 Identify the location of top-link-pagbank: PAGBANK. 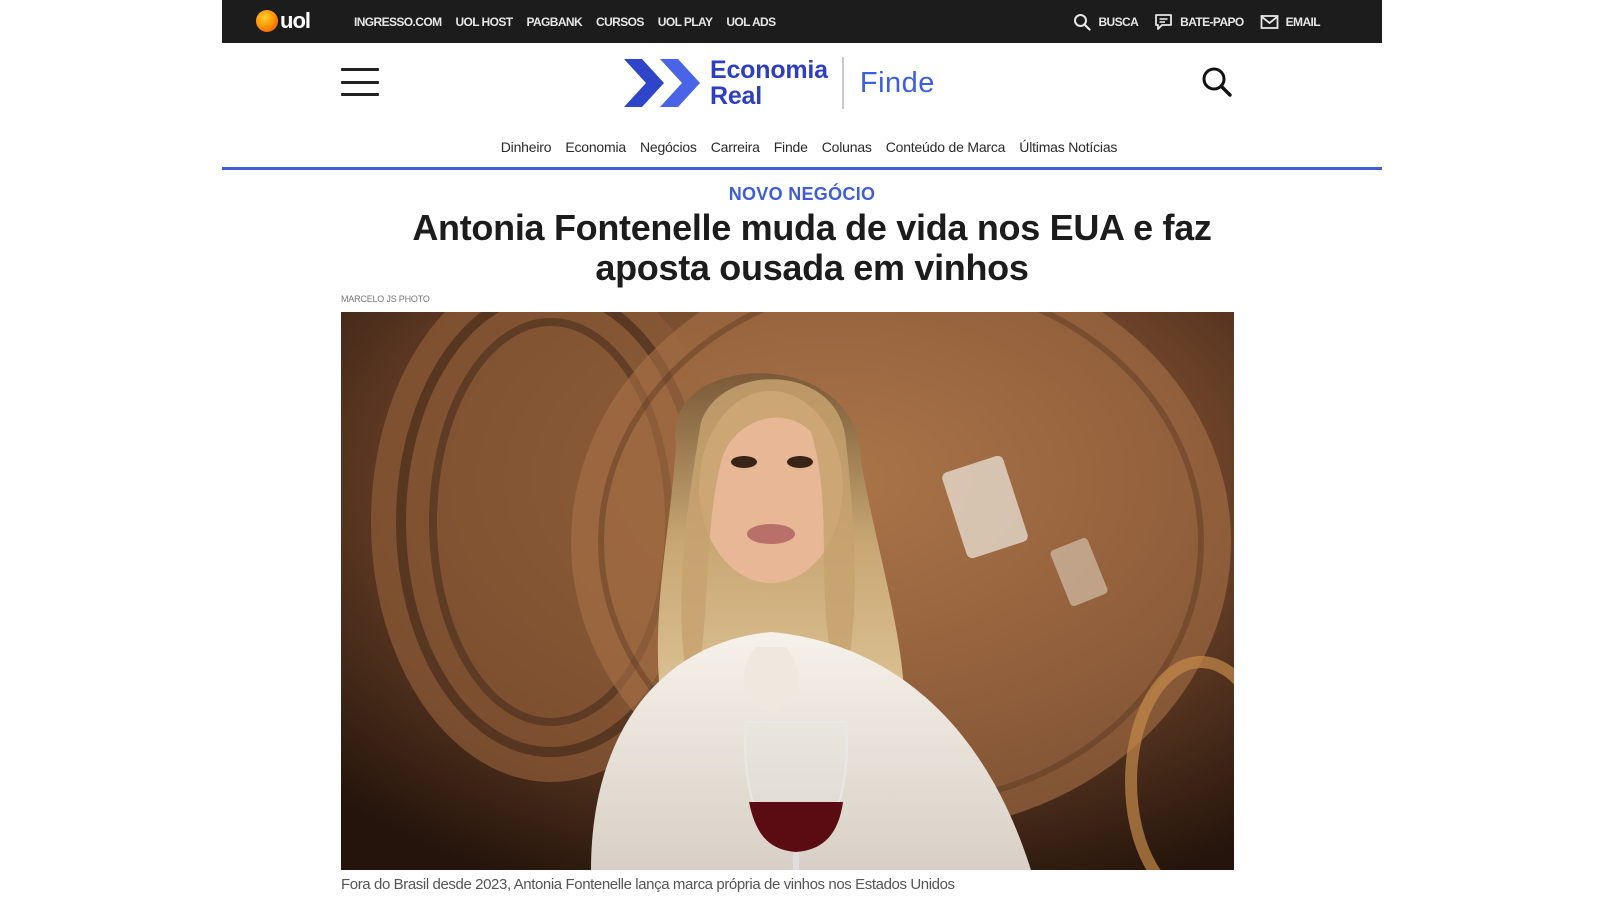
(554, 22).